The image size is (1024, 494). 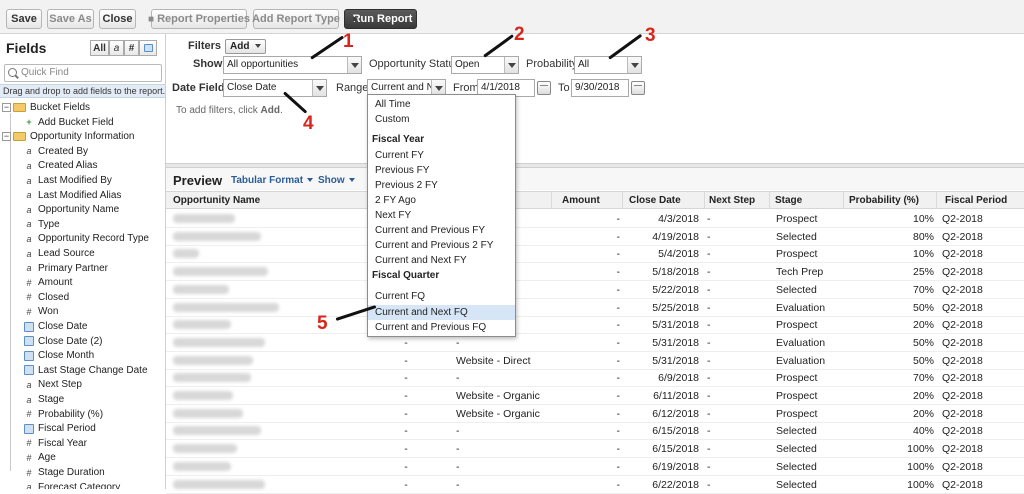 What do you see at coordinates (55, 326) in the screenshot?
I see `field-tree-item: Close Date` at bounding box center [55, 326].